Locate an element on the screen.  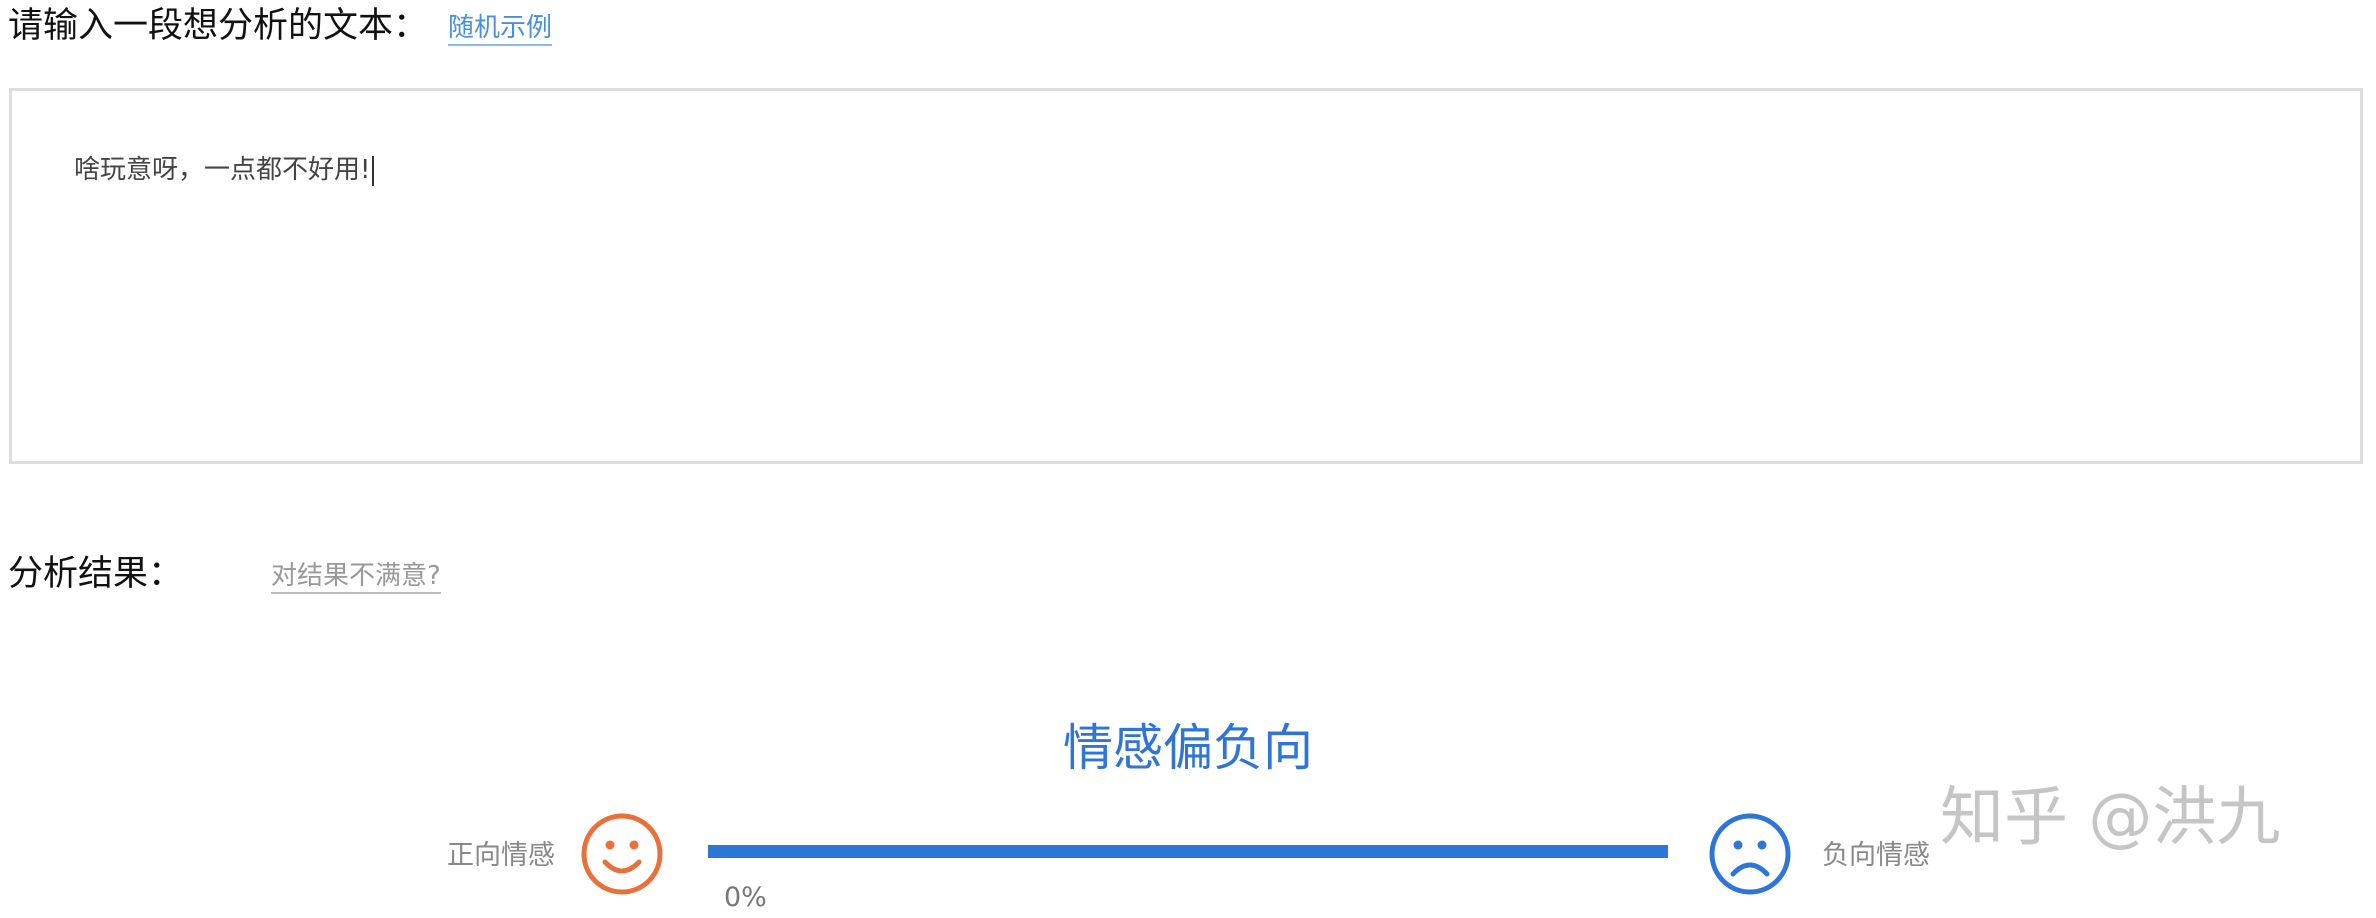
text-input-value: 啥玩意呀，一点都不好用! is located at coordinates (222, 170).